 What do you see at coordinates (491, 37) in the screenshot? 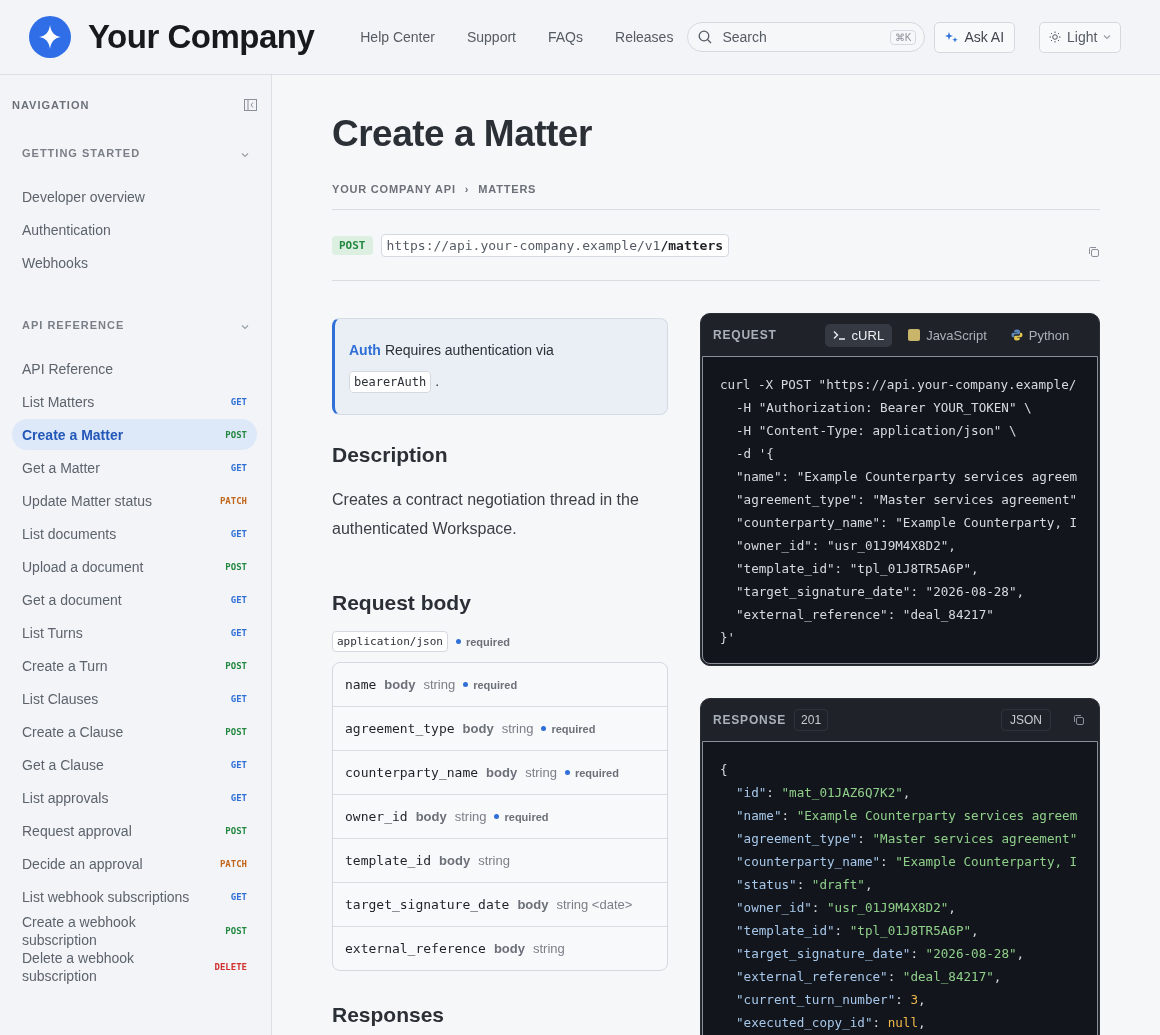
I see `nav-link: Support` at bounding box center [491, 37].